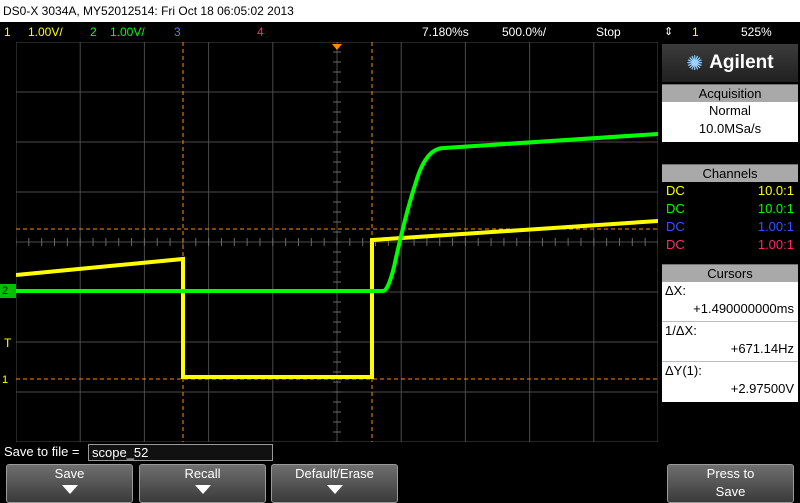 The image size is (800, 503). Describe the element at coordinates (730, 128) in the screenshot. I see `sample-rate: 10.0MSa/s` at that location.